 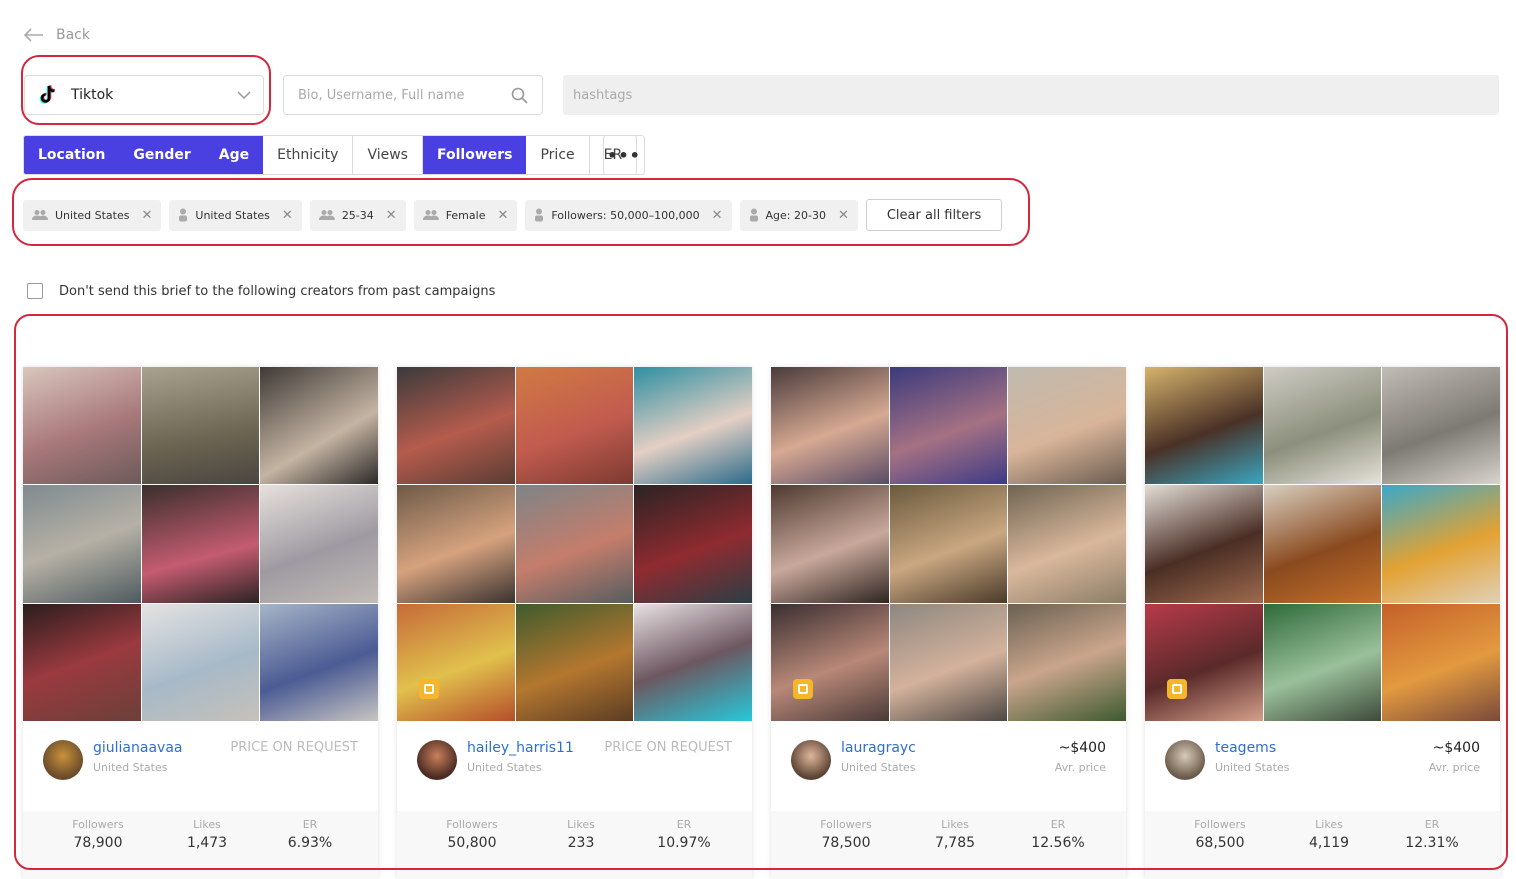 I want to click on arrow-left-icon, so click(x=33, y=35).